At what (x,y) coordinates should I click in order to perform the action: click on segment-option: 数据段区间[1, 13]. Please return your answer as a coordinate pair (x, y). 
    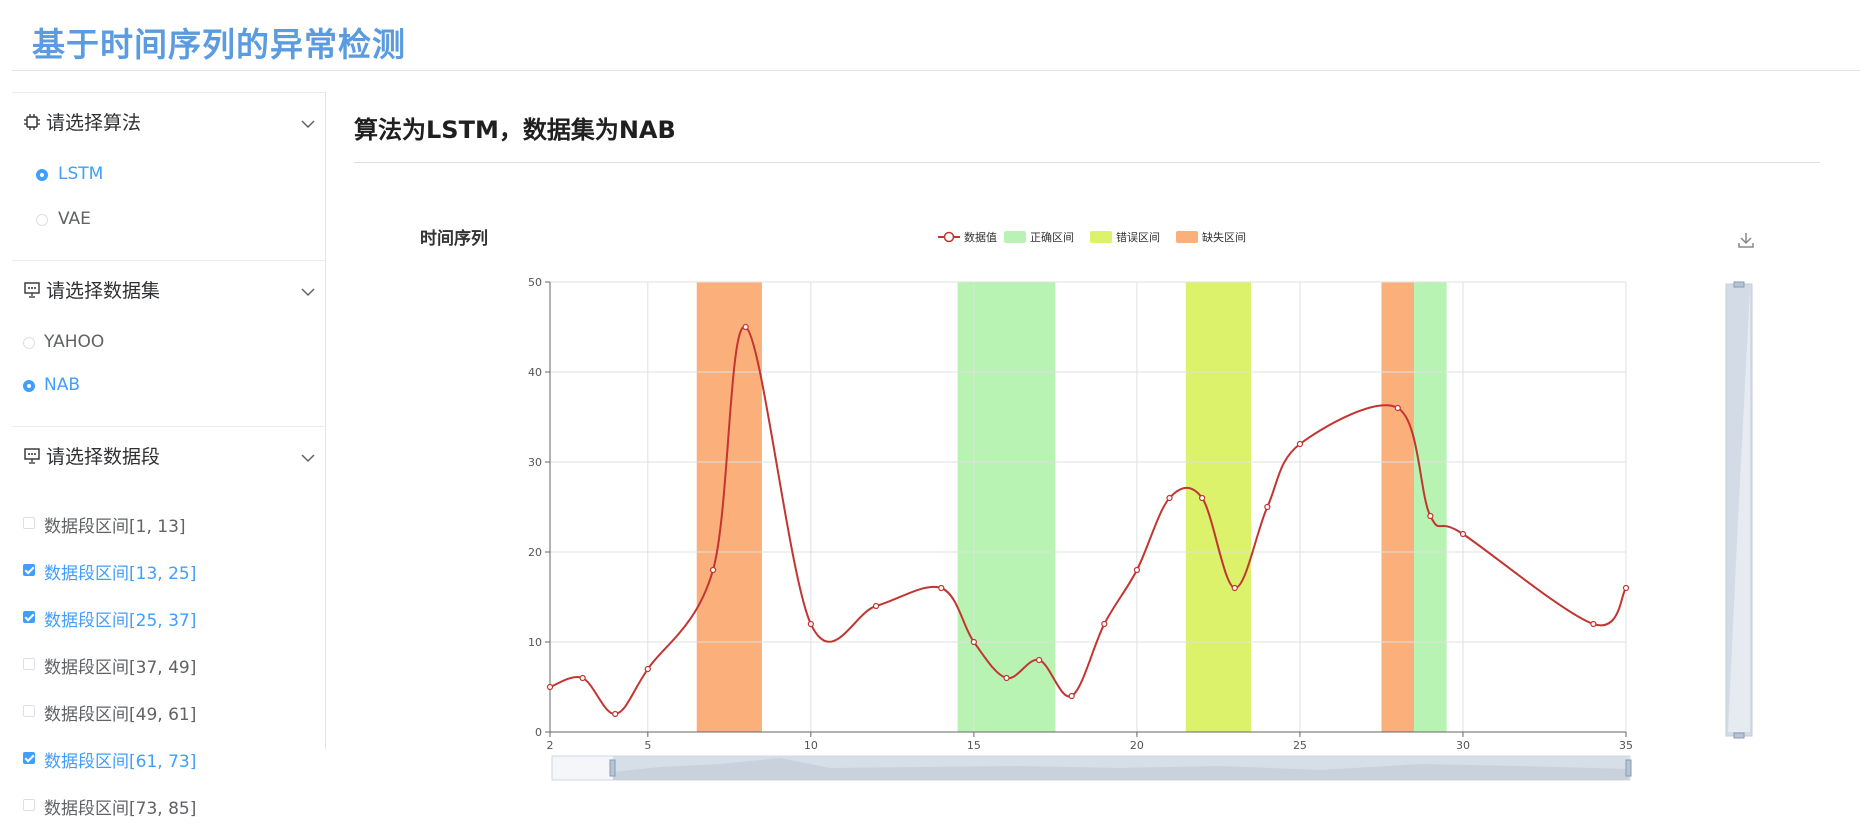
    Looking at the image, I should click on (168, 522).